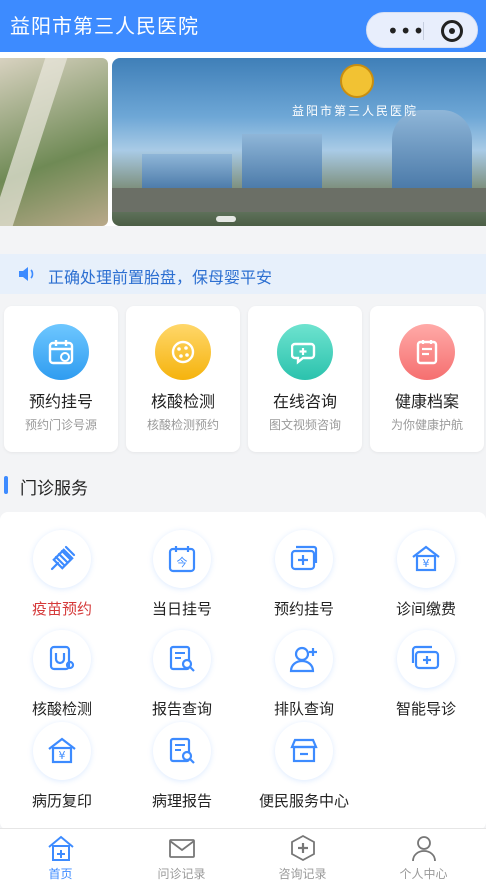 The image size is (486, 888). Describe the element at coordinates (303, 801) in the screenshot. I see `service-label: 便民服务中心` at that location.